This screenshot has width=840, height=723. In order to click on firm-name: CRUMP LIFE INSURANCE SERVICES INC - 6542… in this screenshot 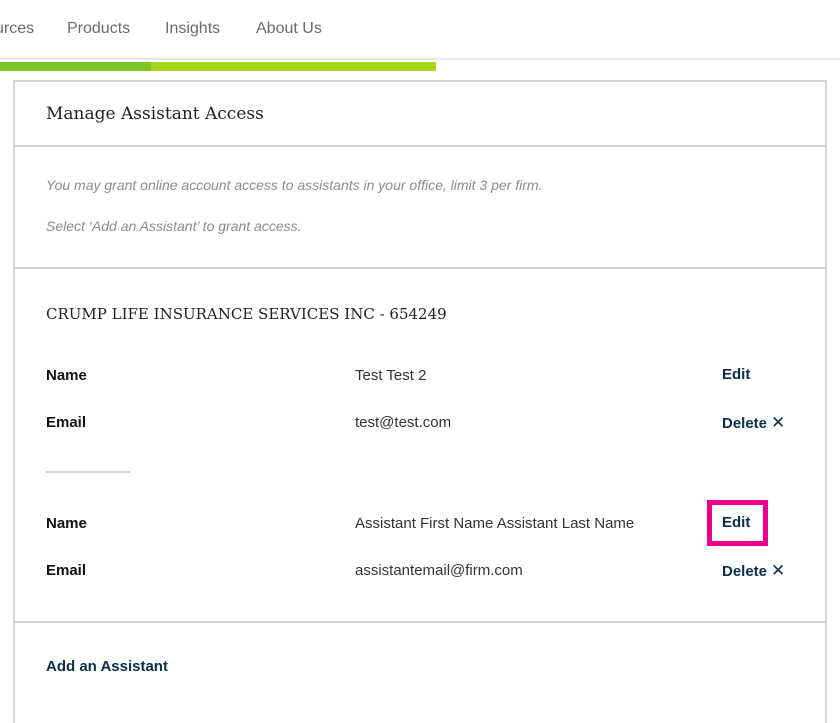, I will do `click(246, 314)`.